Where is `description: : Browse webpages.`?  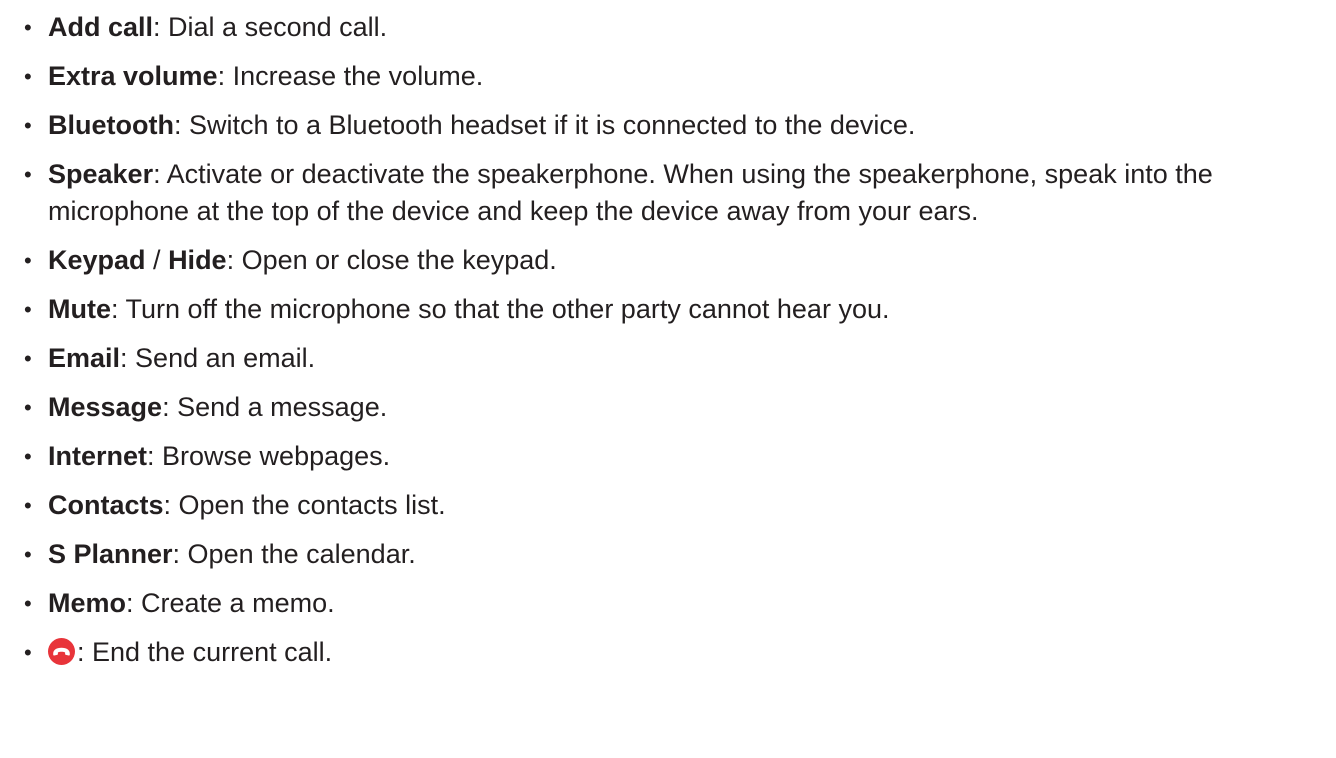 description: : Browse webpages. is located at coordinates (269, 456).